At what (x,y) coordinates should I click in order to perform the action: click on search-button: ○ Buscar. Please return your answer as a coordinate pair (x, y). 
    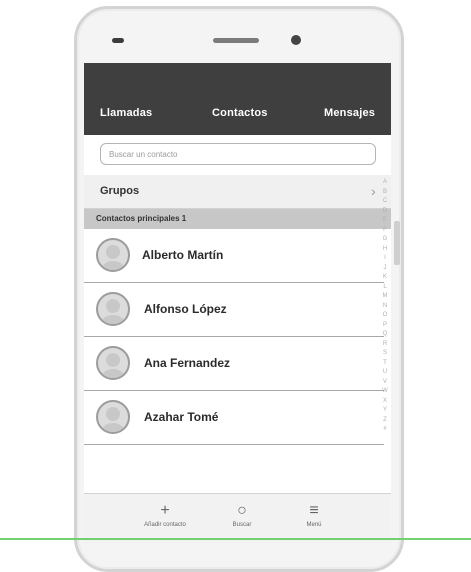
    Looking at the image, I should click on (242, 515).